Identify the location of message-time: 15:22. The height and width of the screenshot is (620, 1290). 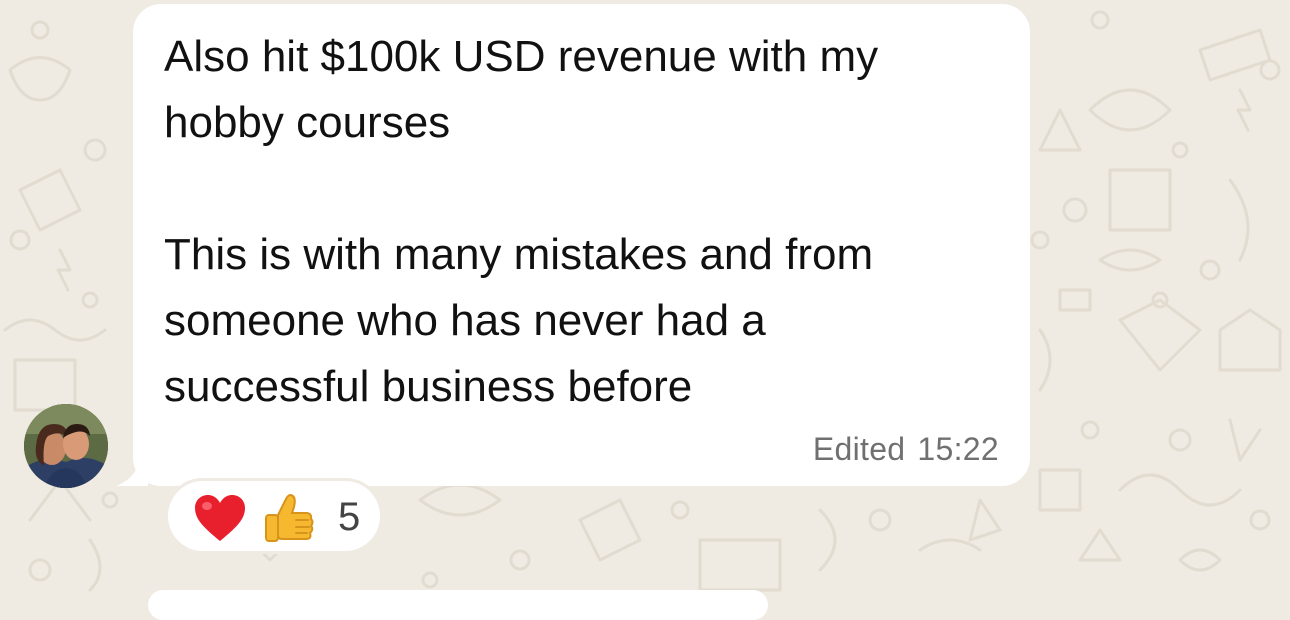
(958, 449).